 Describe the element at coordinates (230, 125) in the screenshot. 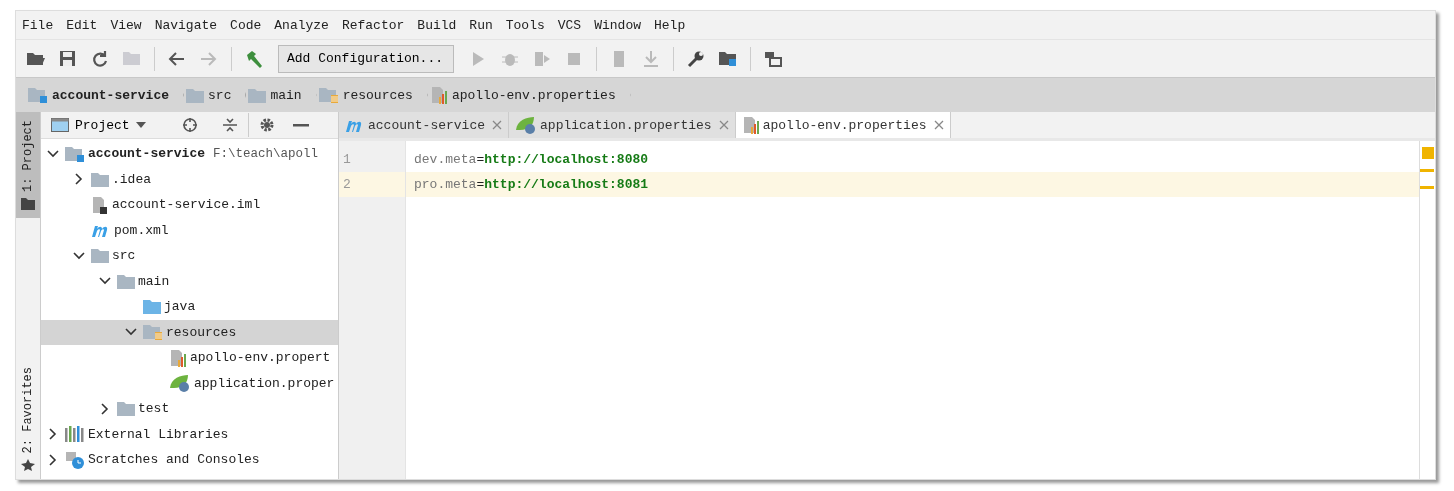

I see `collapse-all-icon` at that location.